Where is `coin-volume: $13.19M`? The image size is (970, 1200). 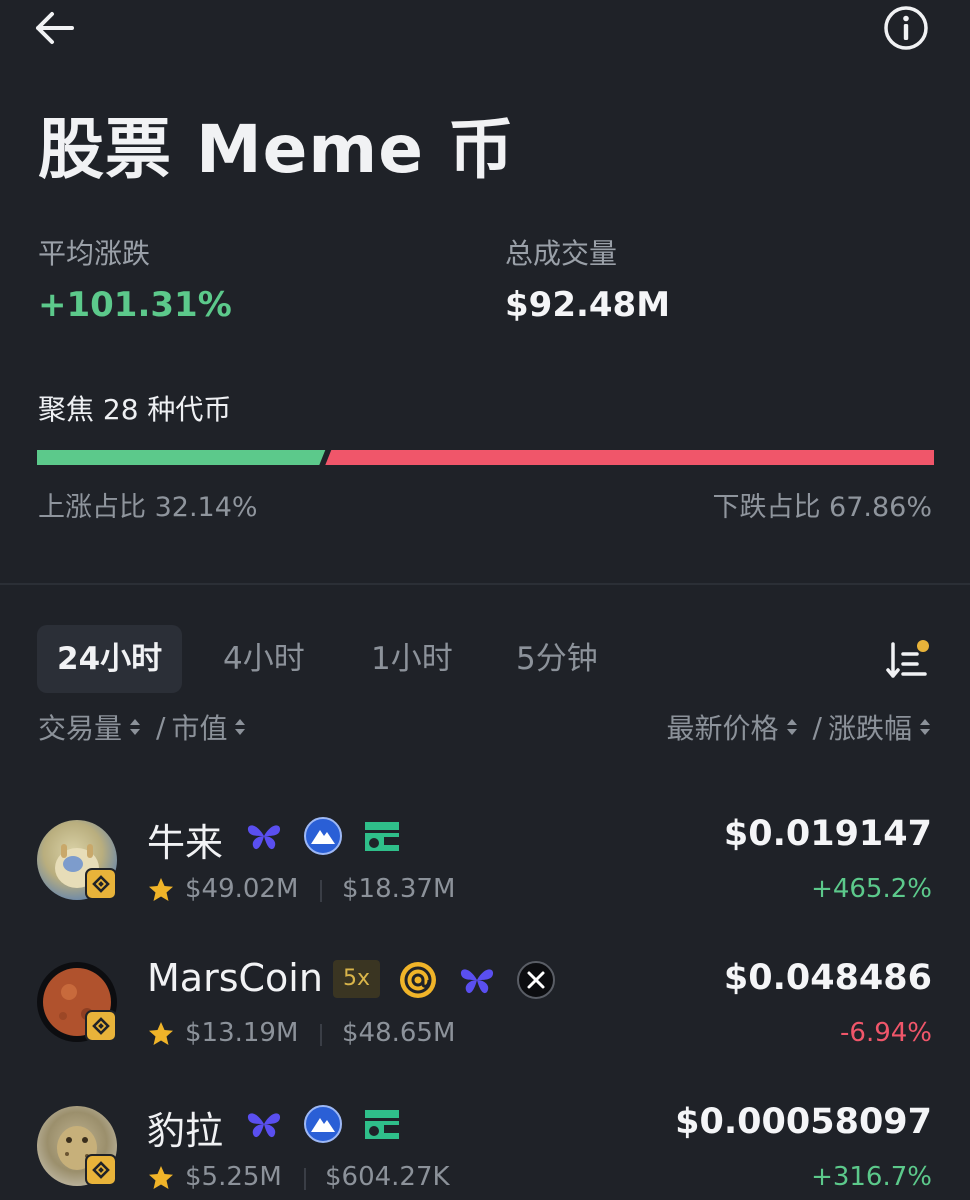 coin-volume: $13.19M is located at coordinates (242, 1033).